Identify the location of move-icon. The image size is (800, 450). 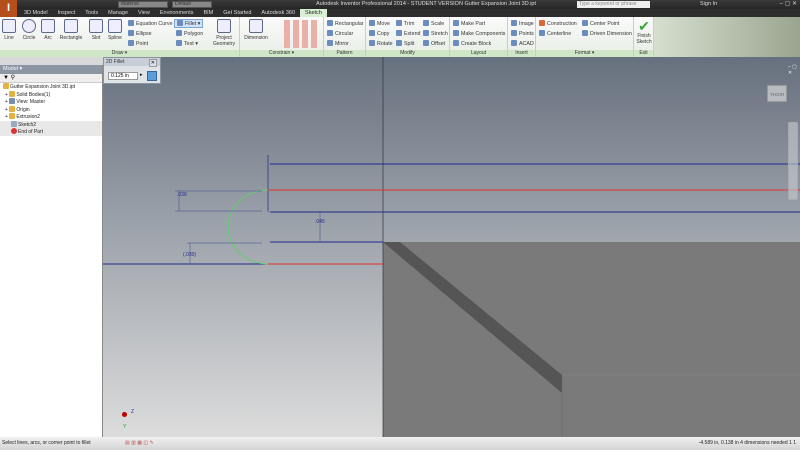
(372, 23).